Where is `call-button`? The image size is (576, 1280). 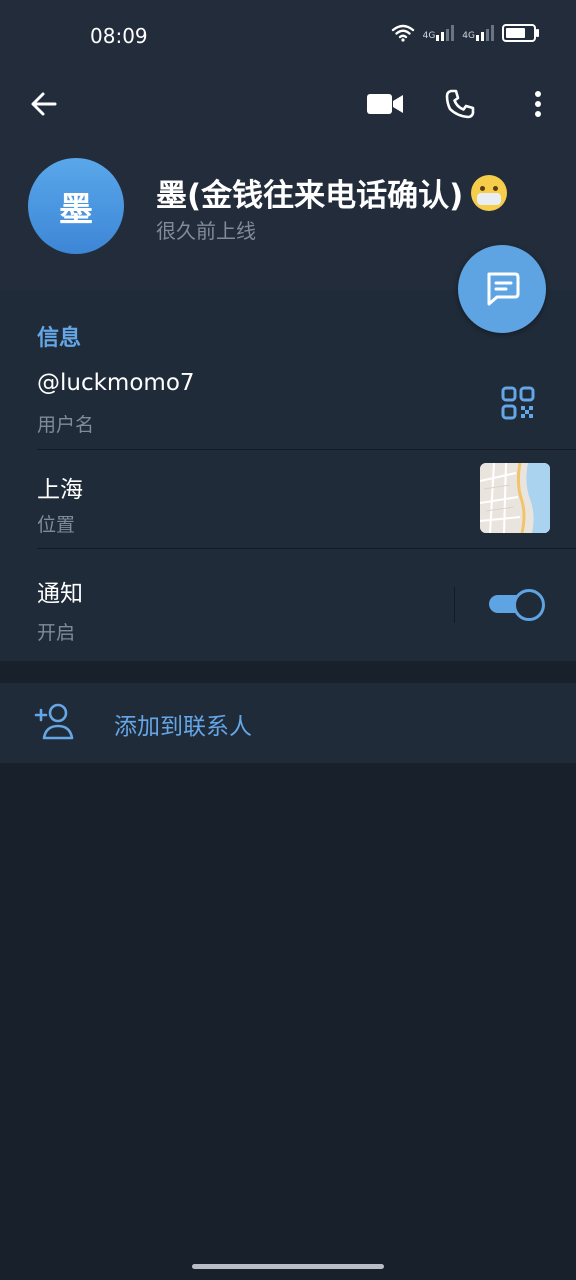 call-button is located at coordinates (460, 104).